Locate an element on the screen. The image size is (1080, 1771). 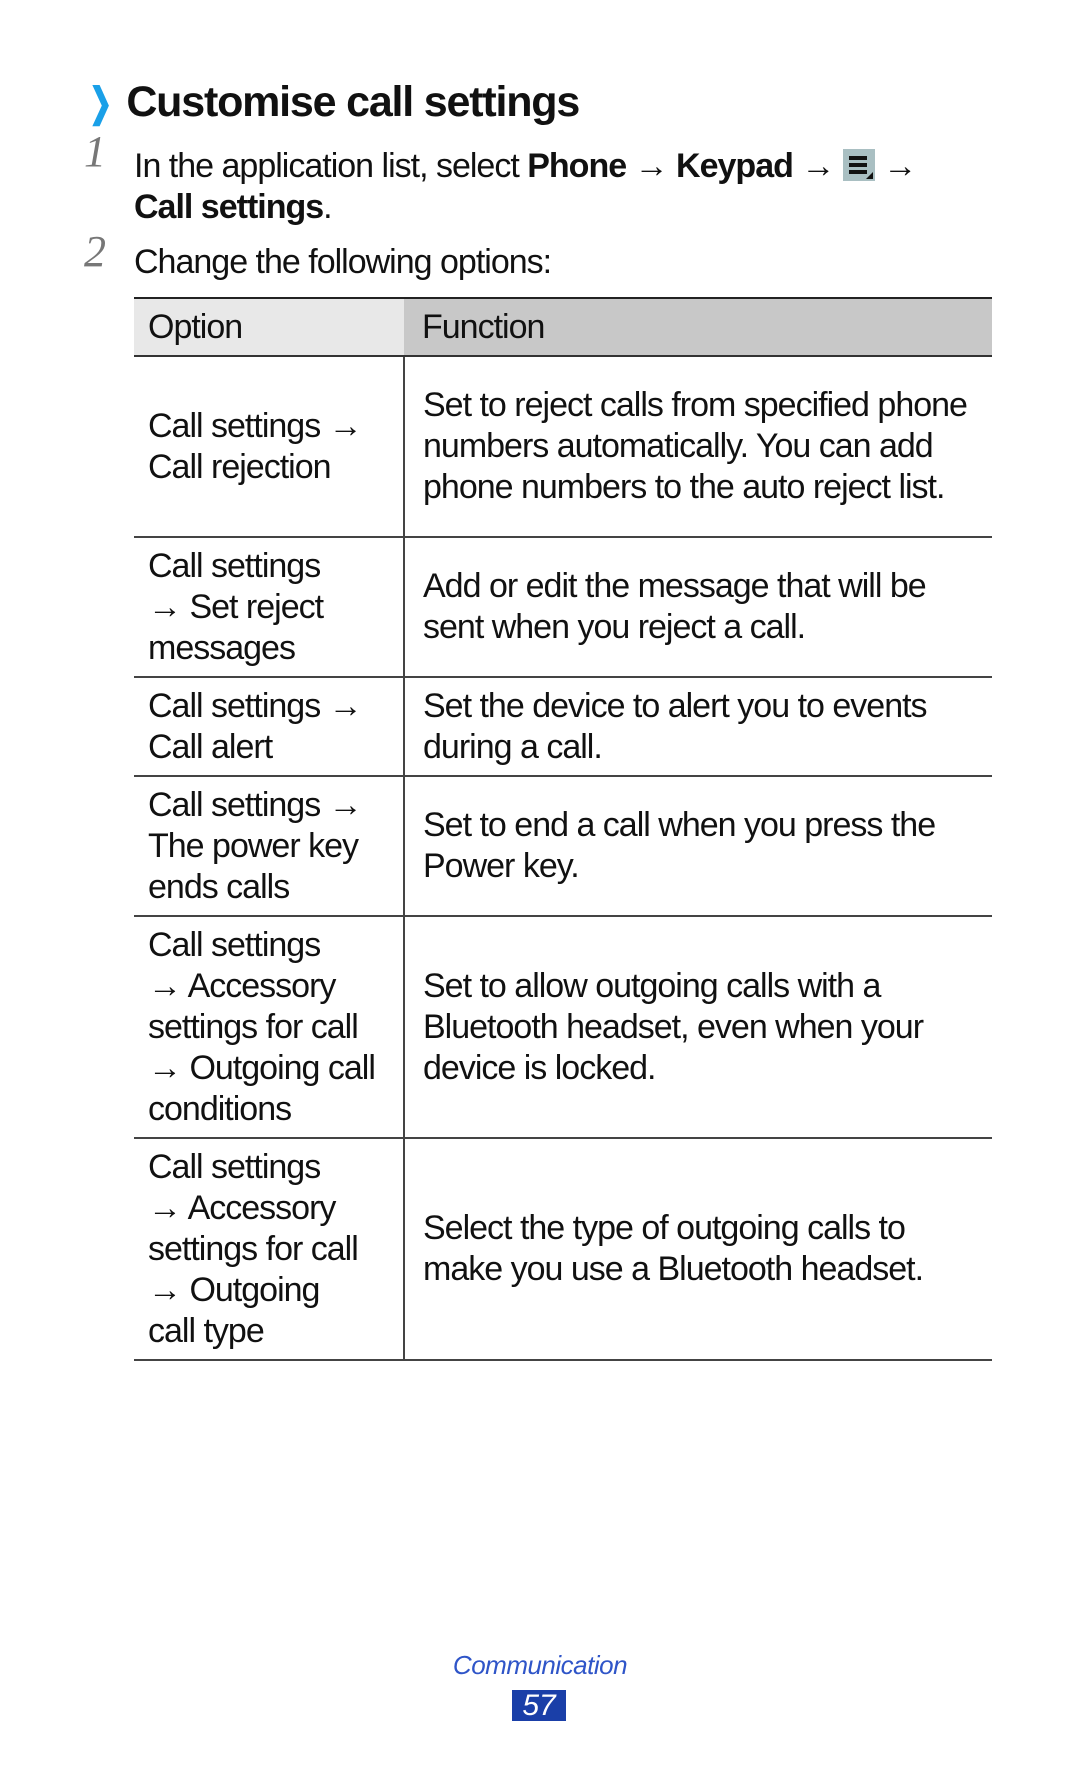
menu-path-phone: Phone is located at coordinates (577, 166).